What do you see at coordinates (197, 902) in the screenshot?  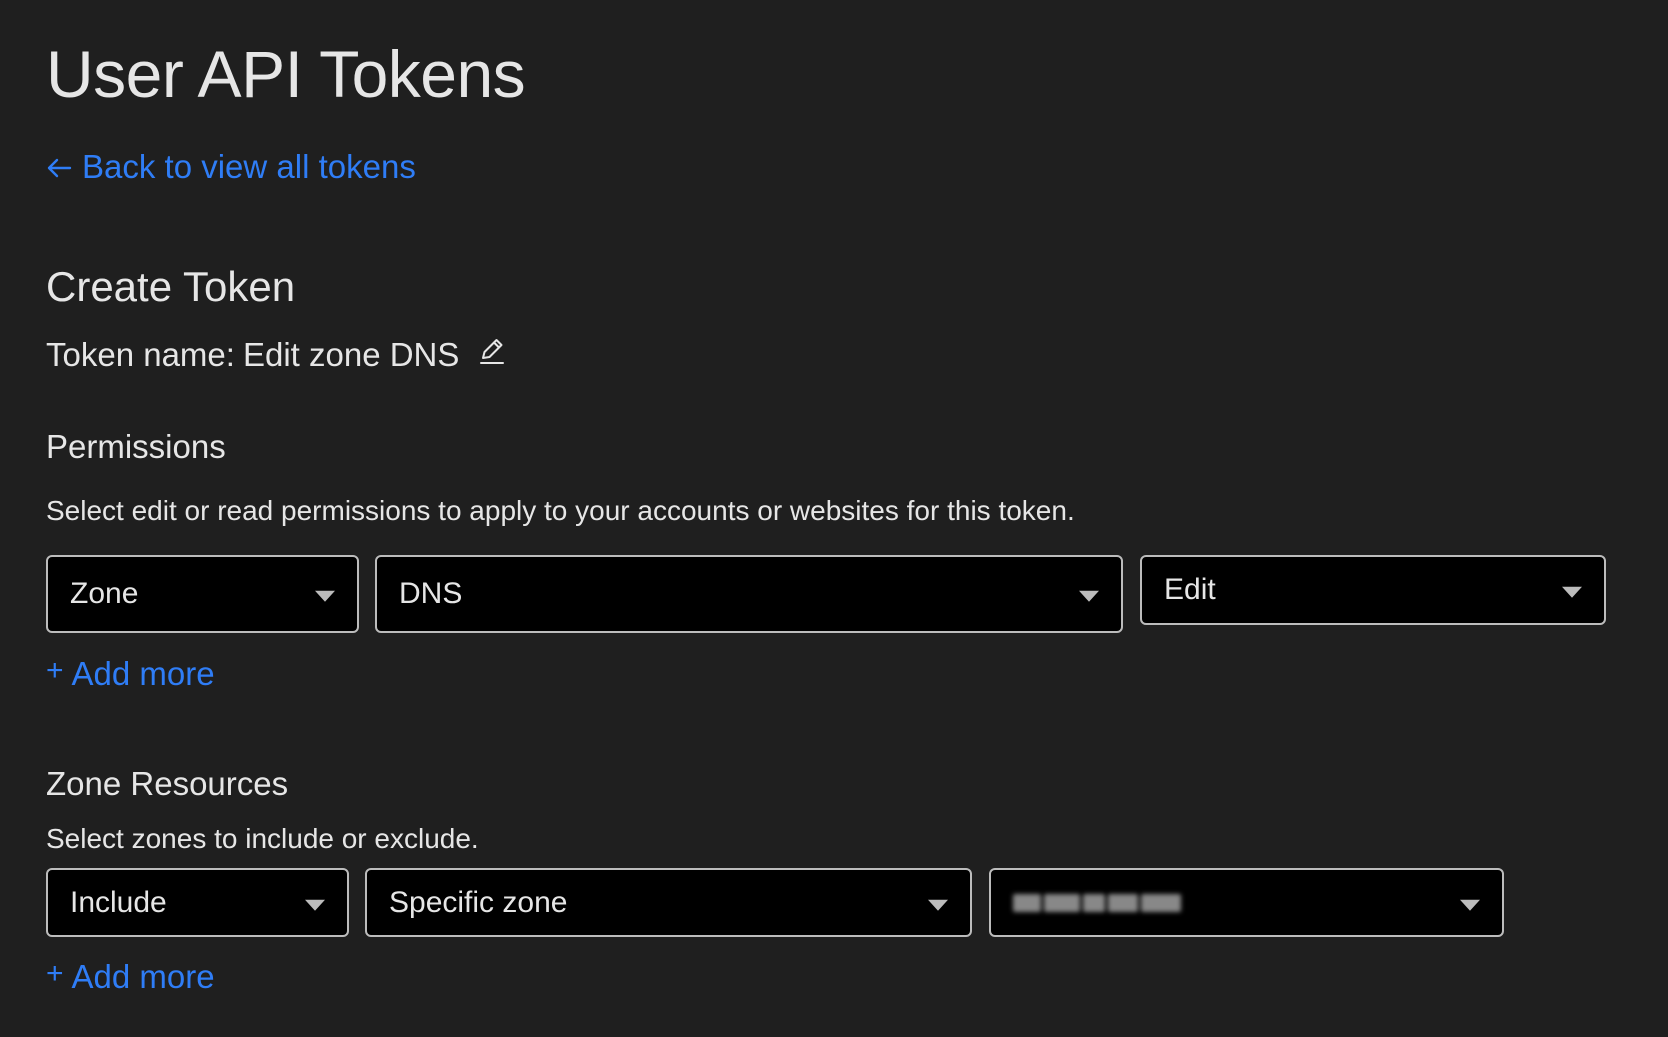 I see `zone-include-select: Include` at bounding box center [197, 902].